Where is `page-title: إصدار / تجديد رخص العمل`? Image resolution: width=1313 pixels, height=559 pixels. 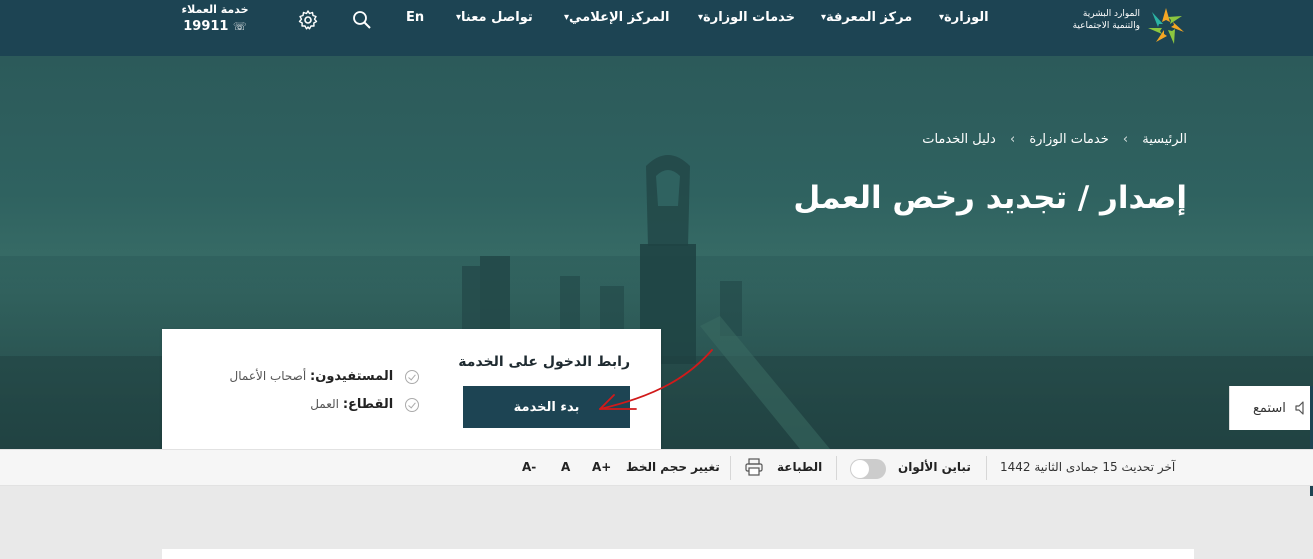
page-title: إصدار / تجديد رخص العمل is located at coordinates (990, 198).